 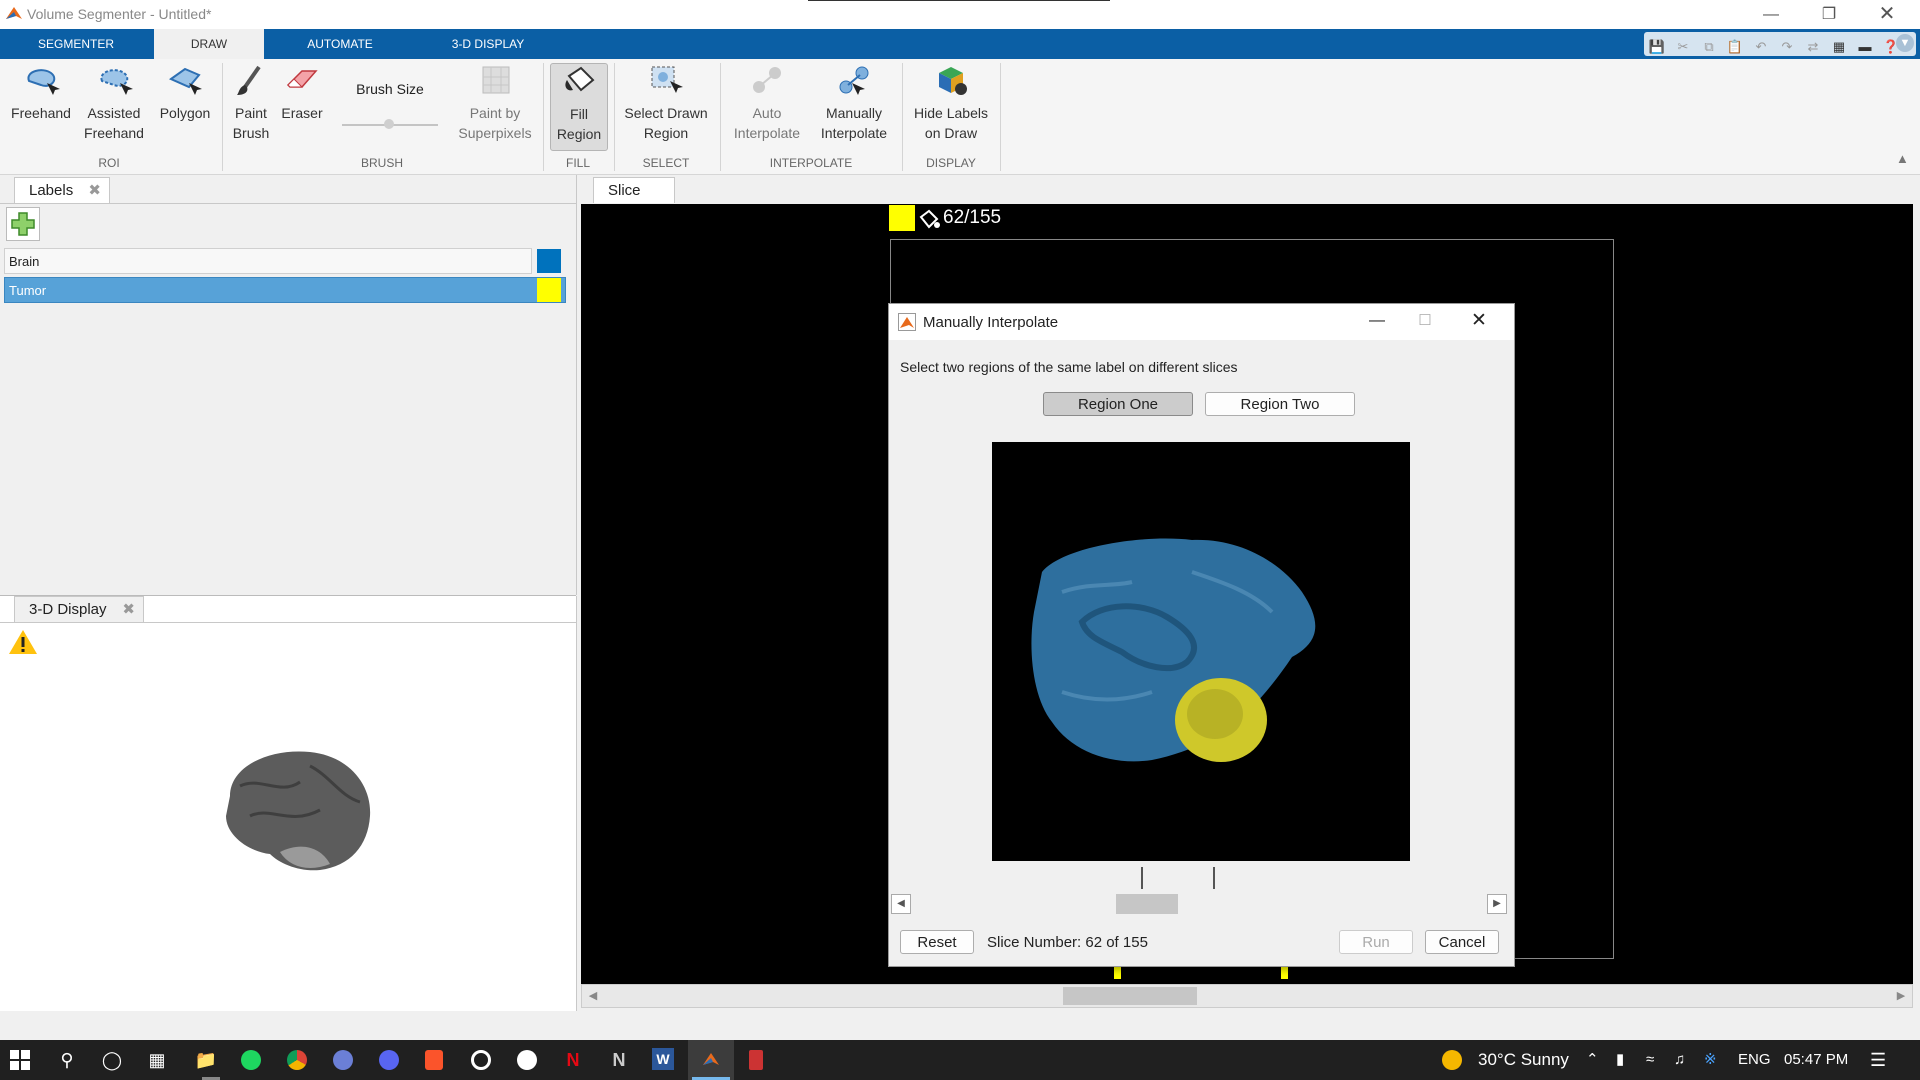 I want to click on reset-button: Reset, so click(x=937, y=942).